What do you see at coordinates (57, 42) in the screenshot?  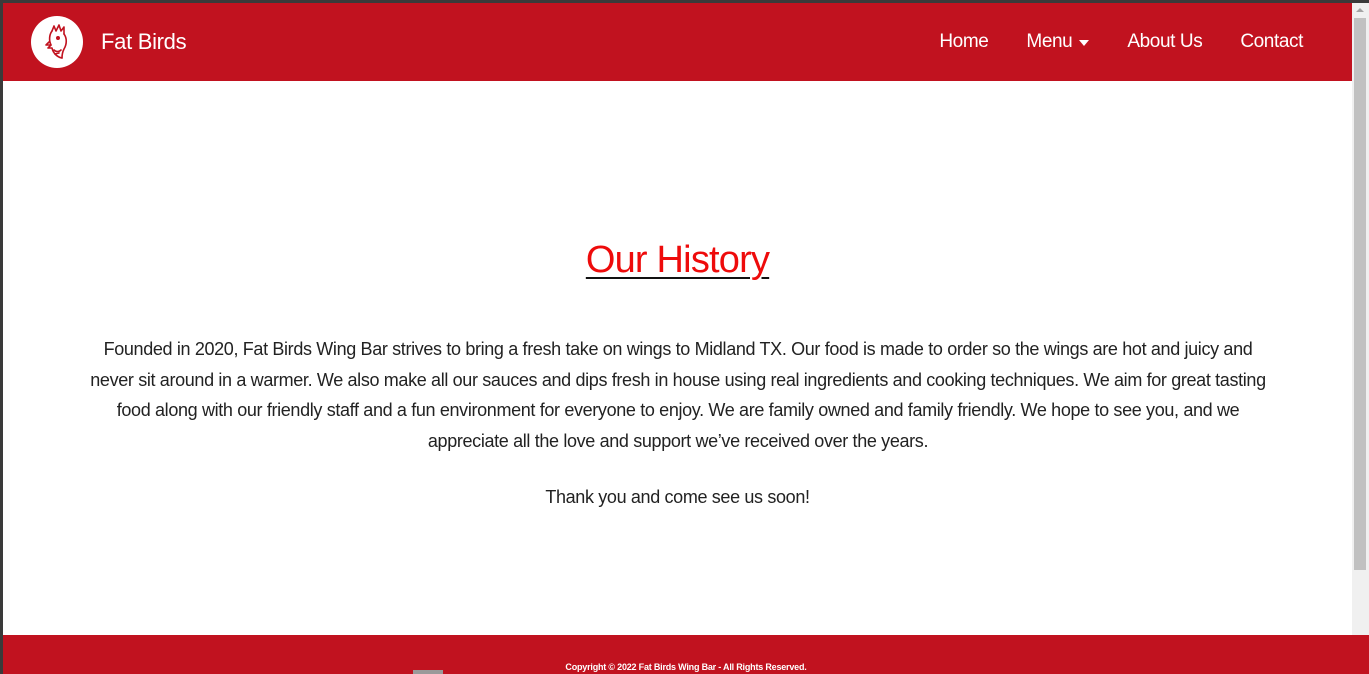 I see `rooster-logo-icon` at bounding box center [57, 42].